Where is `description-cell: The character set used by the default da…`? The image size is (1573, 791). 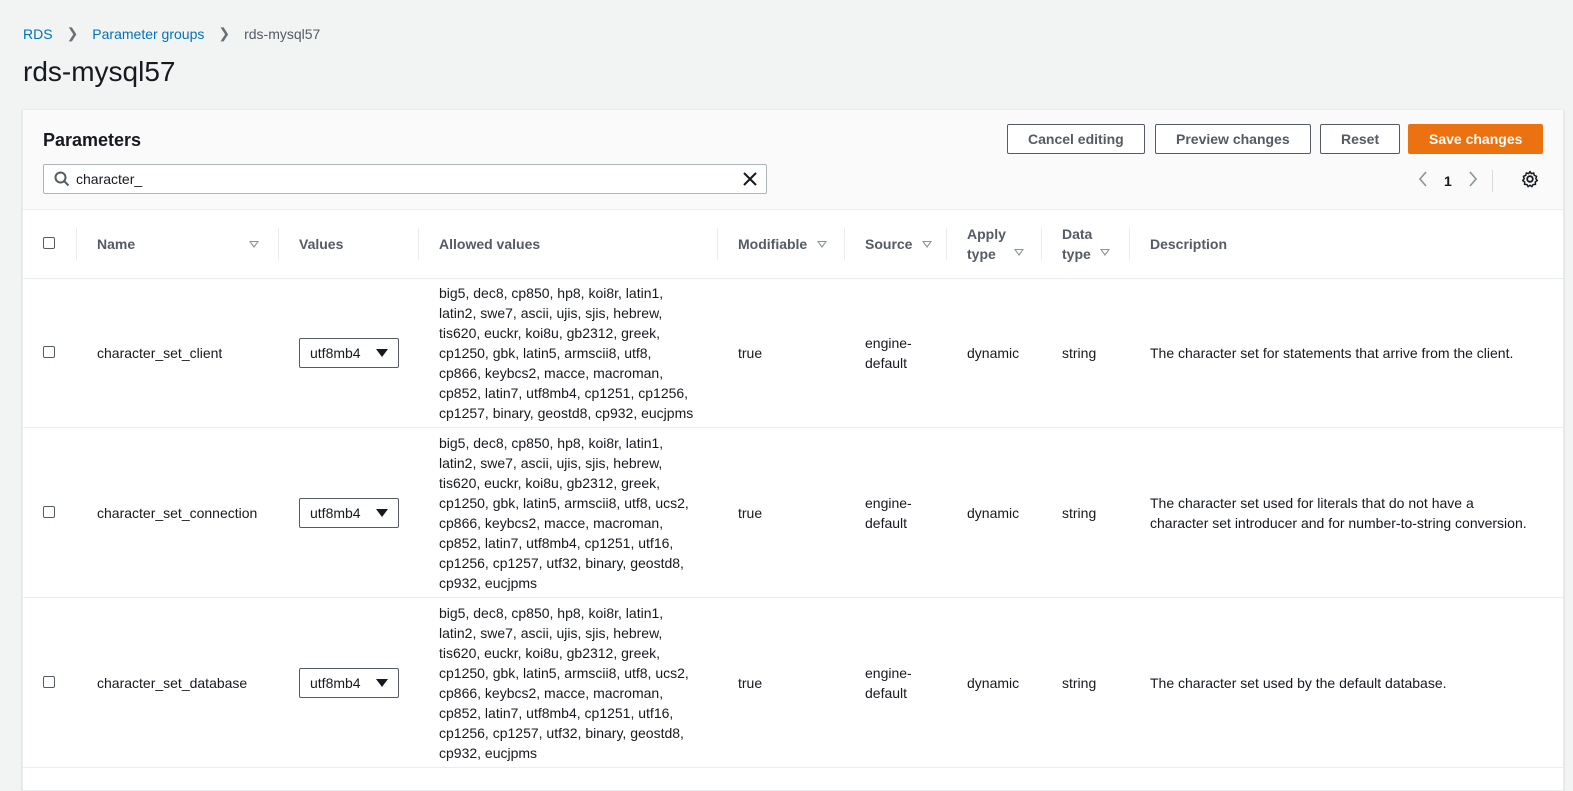 description-cell: The character set used by the default da… is located at coordinates (1346, 682).